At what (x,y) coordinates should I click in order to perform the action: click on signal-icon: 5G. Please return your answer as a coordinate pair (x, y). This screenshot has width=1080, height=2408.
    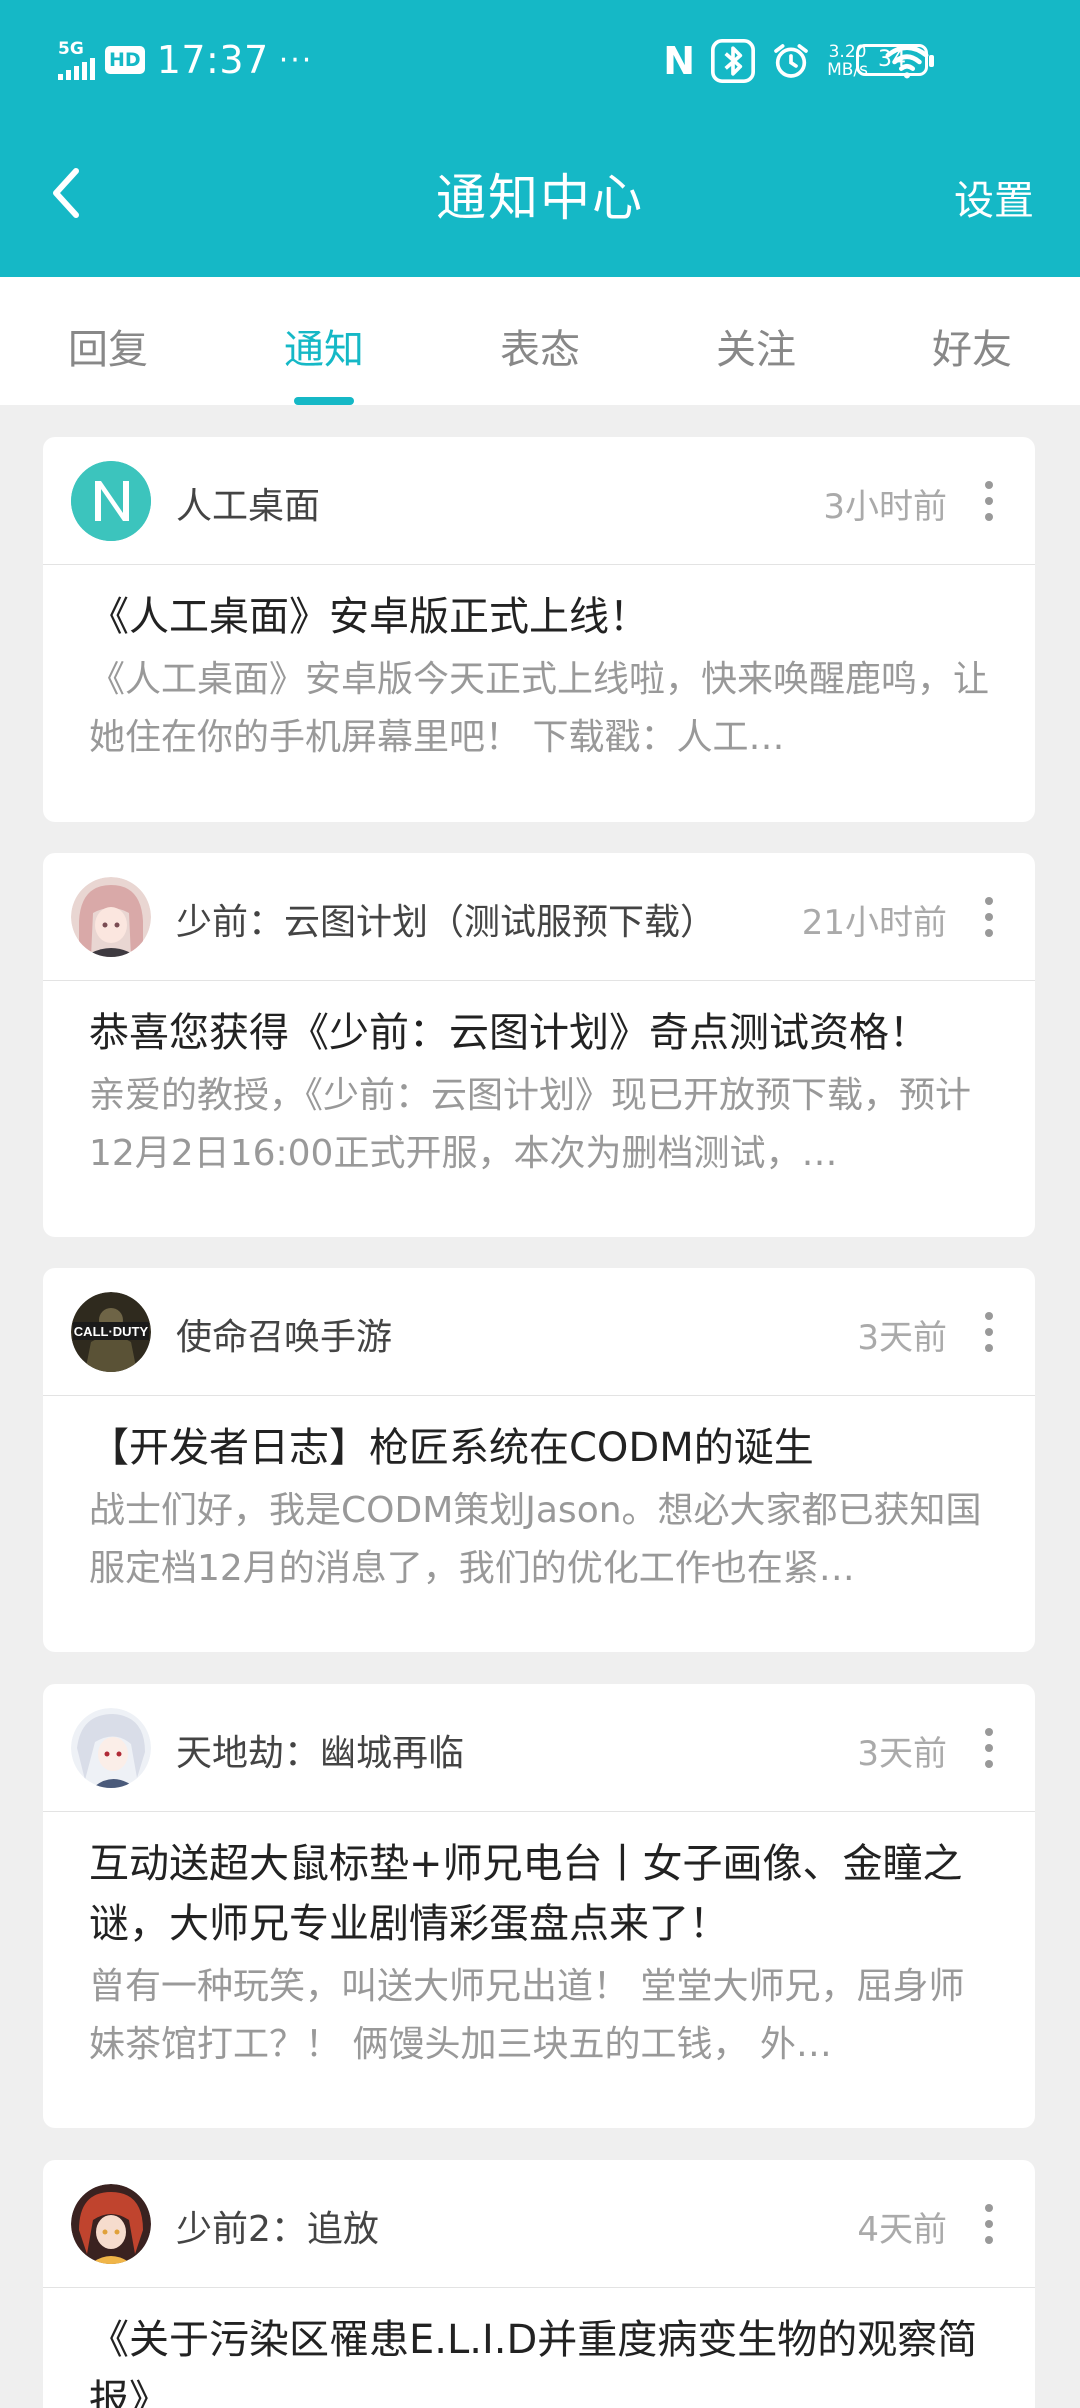
    Looking at the image, I should click on (76, 60).